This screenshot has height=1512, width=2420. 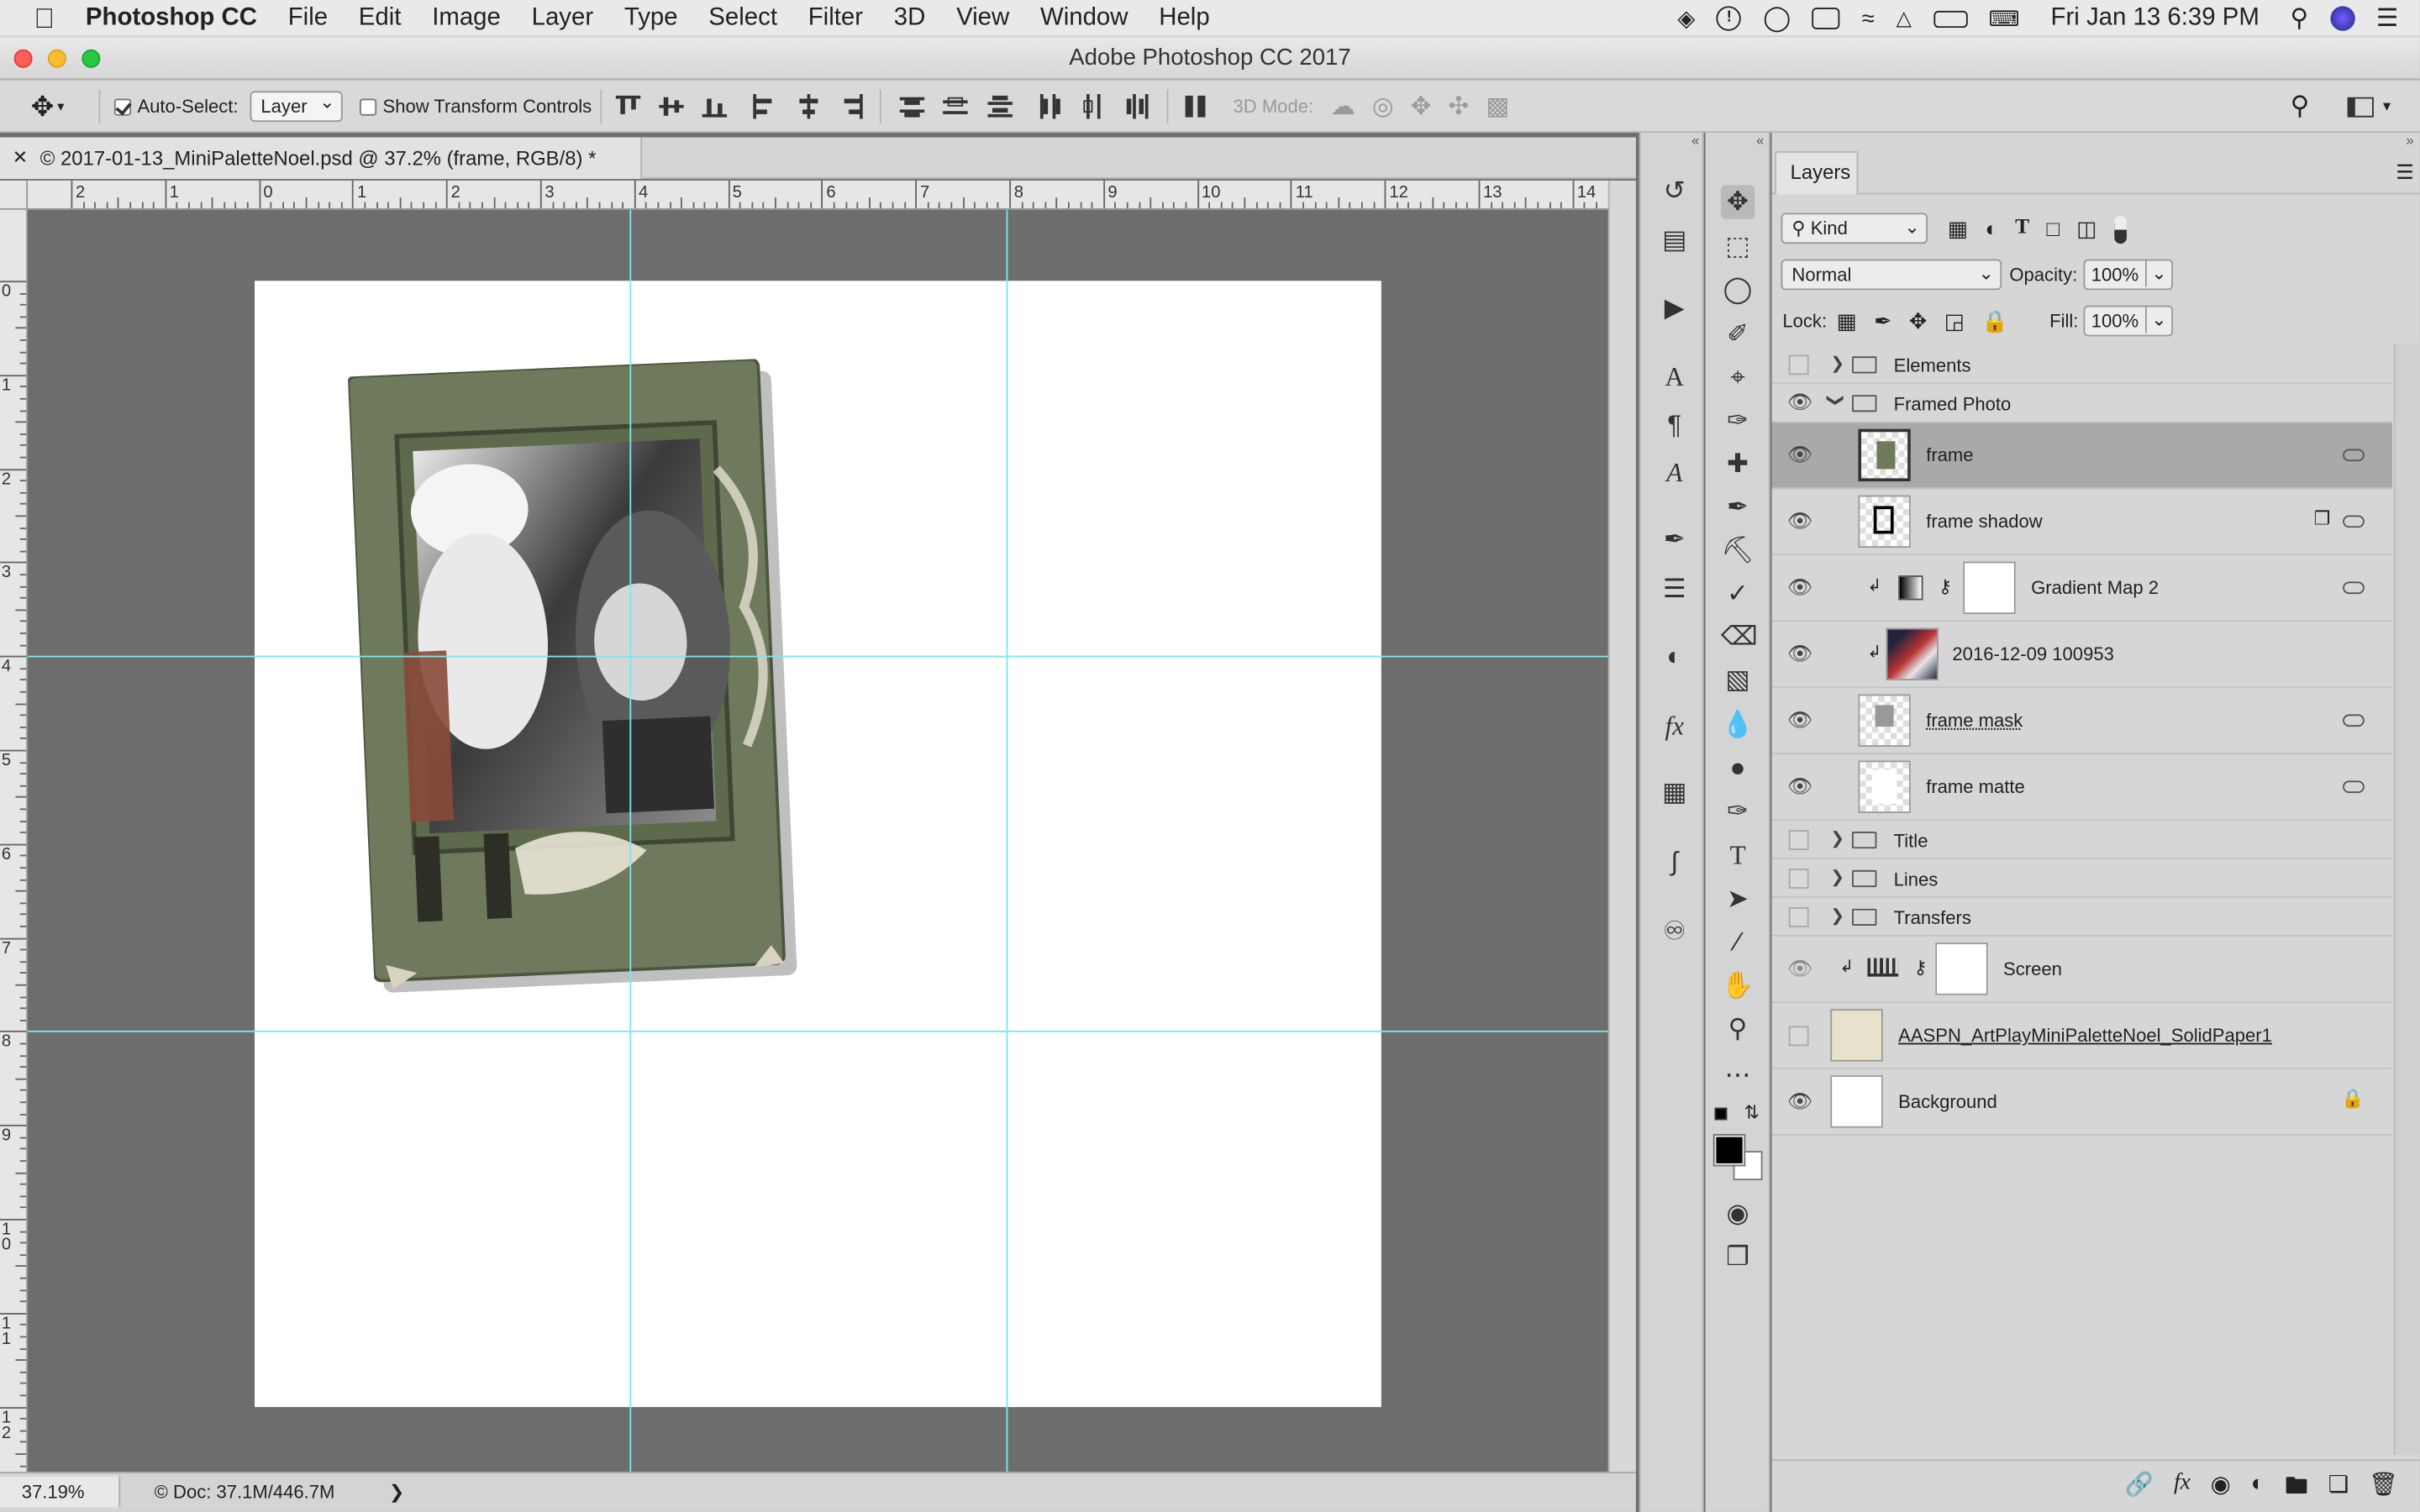 I want to click on search-icon: ⚲, so click(x=2300, y=107).